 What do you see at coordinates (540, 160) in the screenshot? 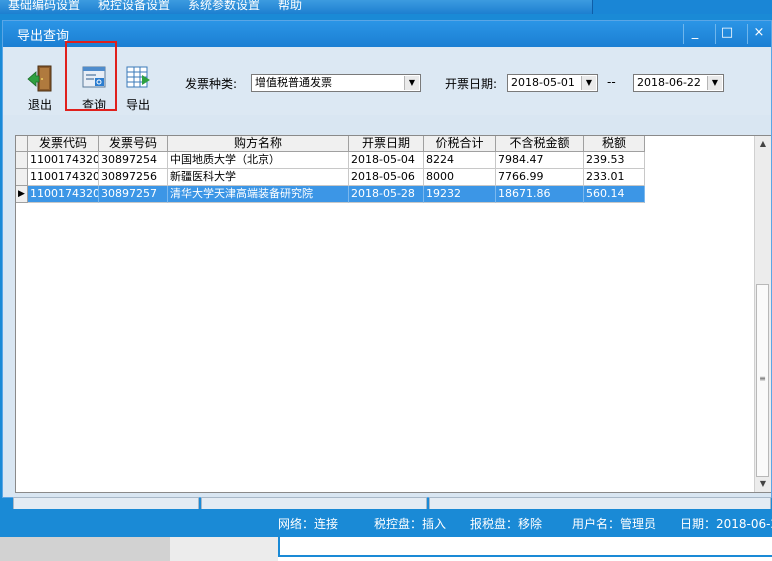
I see `table-cell: 7984.47` at bounding box center [540, 160].